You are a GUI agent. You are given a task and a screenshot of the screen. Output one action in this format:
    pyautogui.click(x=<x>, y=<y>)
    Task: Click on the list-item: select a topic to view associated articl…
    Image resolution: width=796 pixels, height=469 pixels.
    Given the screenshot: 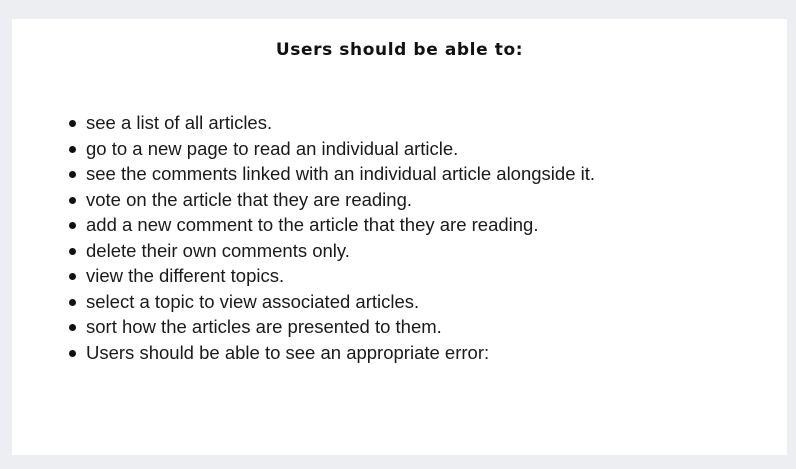 What is the action you would take?
    pyautogui.click(x=332, y=302)
    